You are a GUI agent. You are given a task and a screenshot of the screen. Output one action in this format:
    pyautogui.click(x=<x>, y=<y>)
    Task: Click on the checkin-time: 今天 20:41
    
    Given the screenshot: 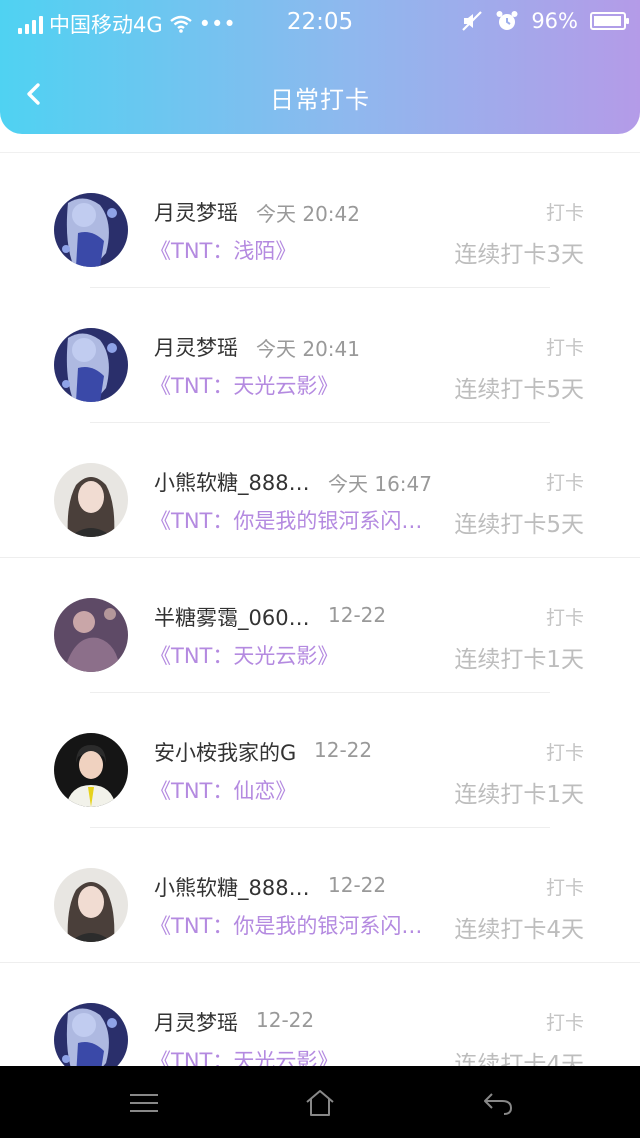 What is the action you would take?
    pyautogui.click(x=308, y=349)
    